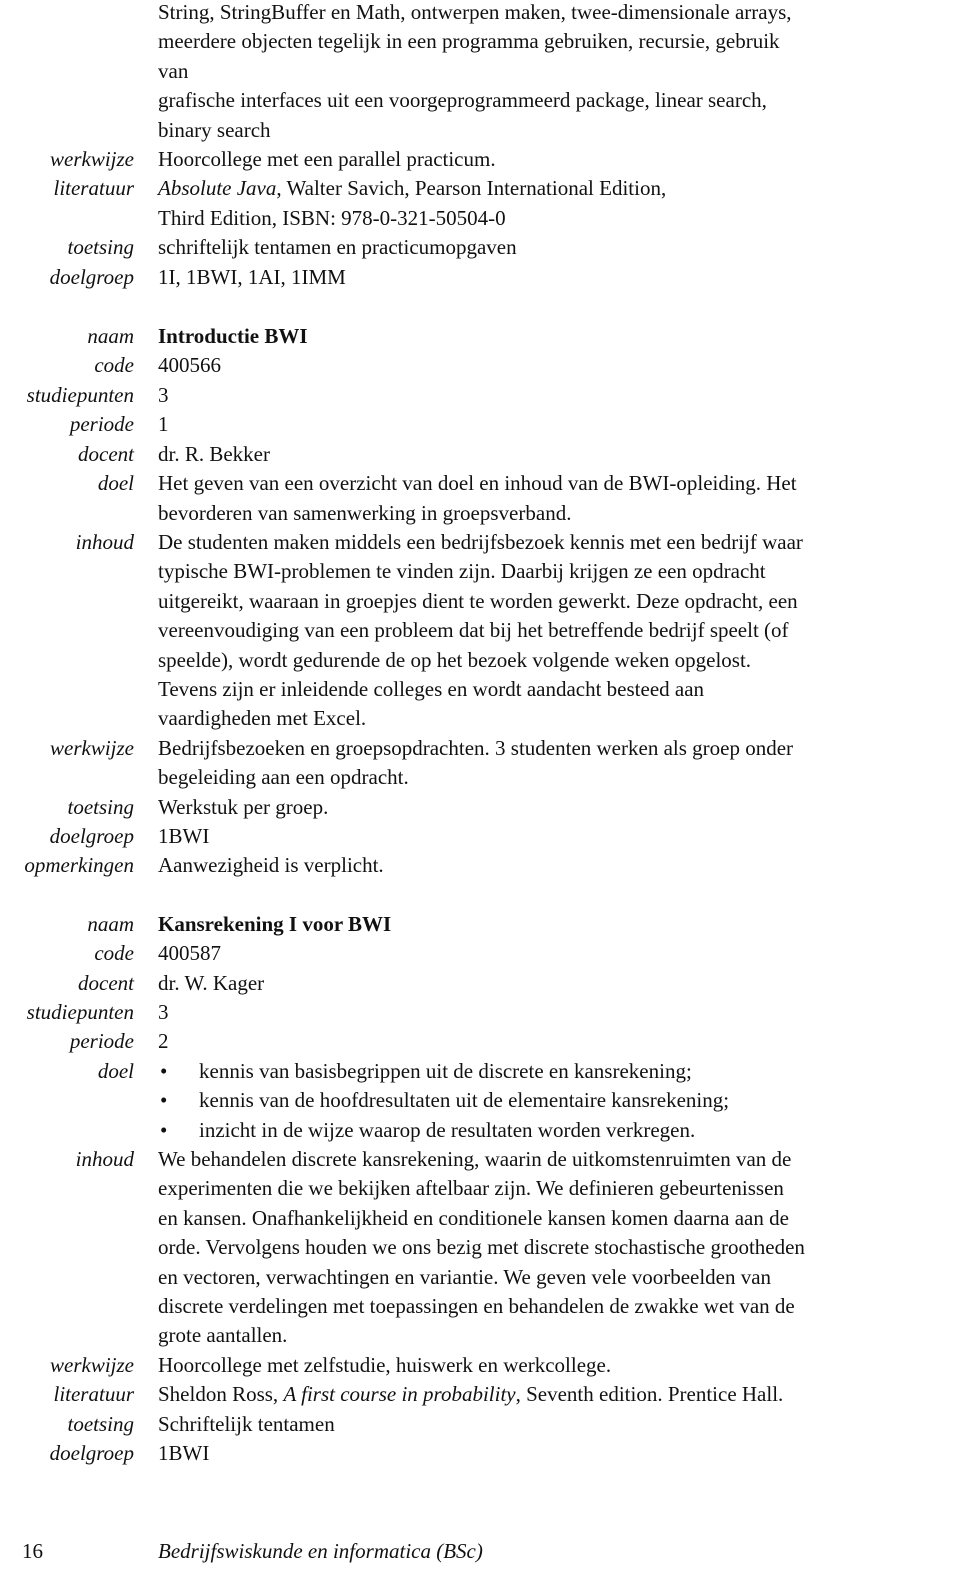 The height and width of the screenshot is (1581, 960). What do you see at coordinates (79, 865) in the screenshot?
I see `field-label: opmerkingen` at bounding box center [79, 865].